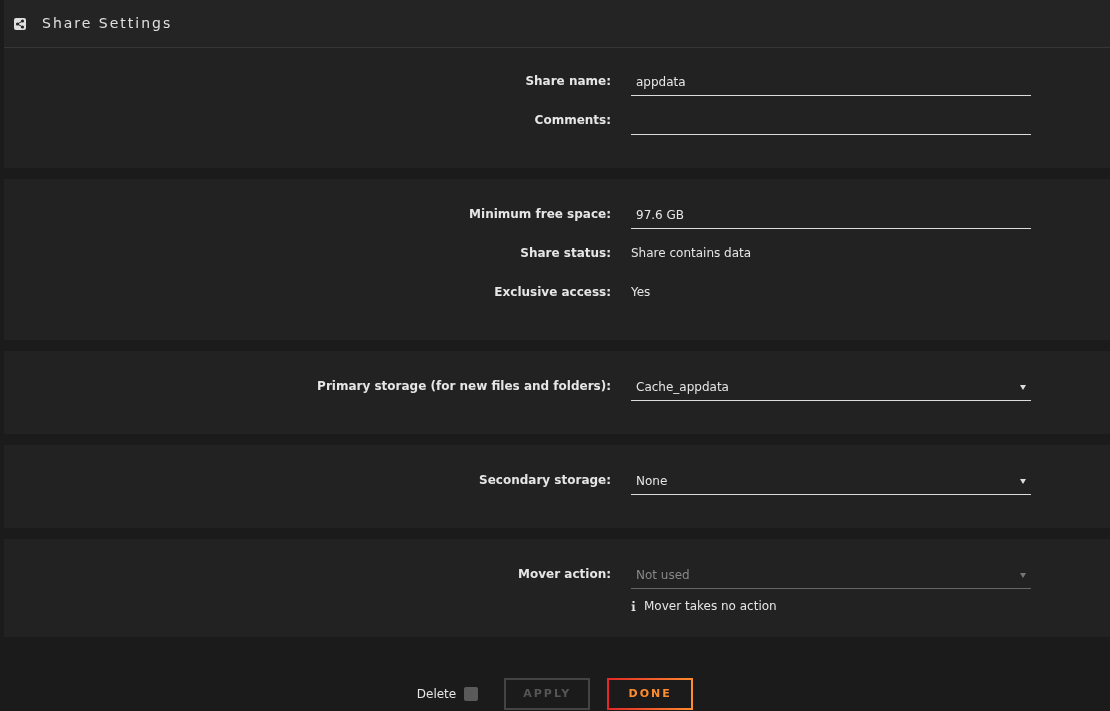 The width and height of the screenshot is (1110, 711). I want to click on field-label: Secondary storage:, so click(544, 480).